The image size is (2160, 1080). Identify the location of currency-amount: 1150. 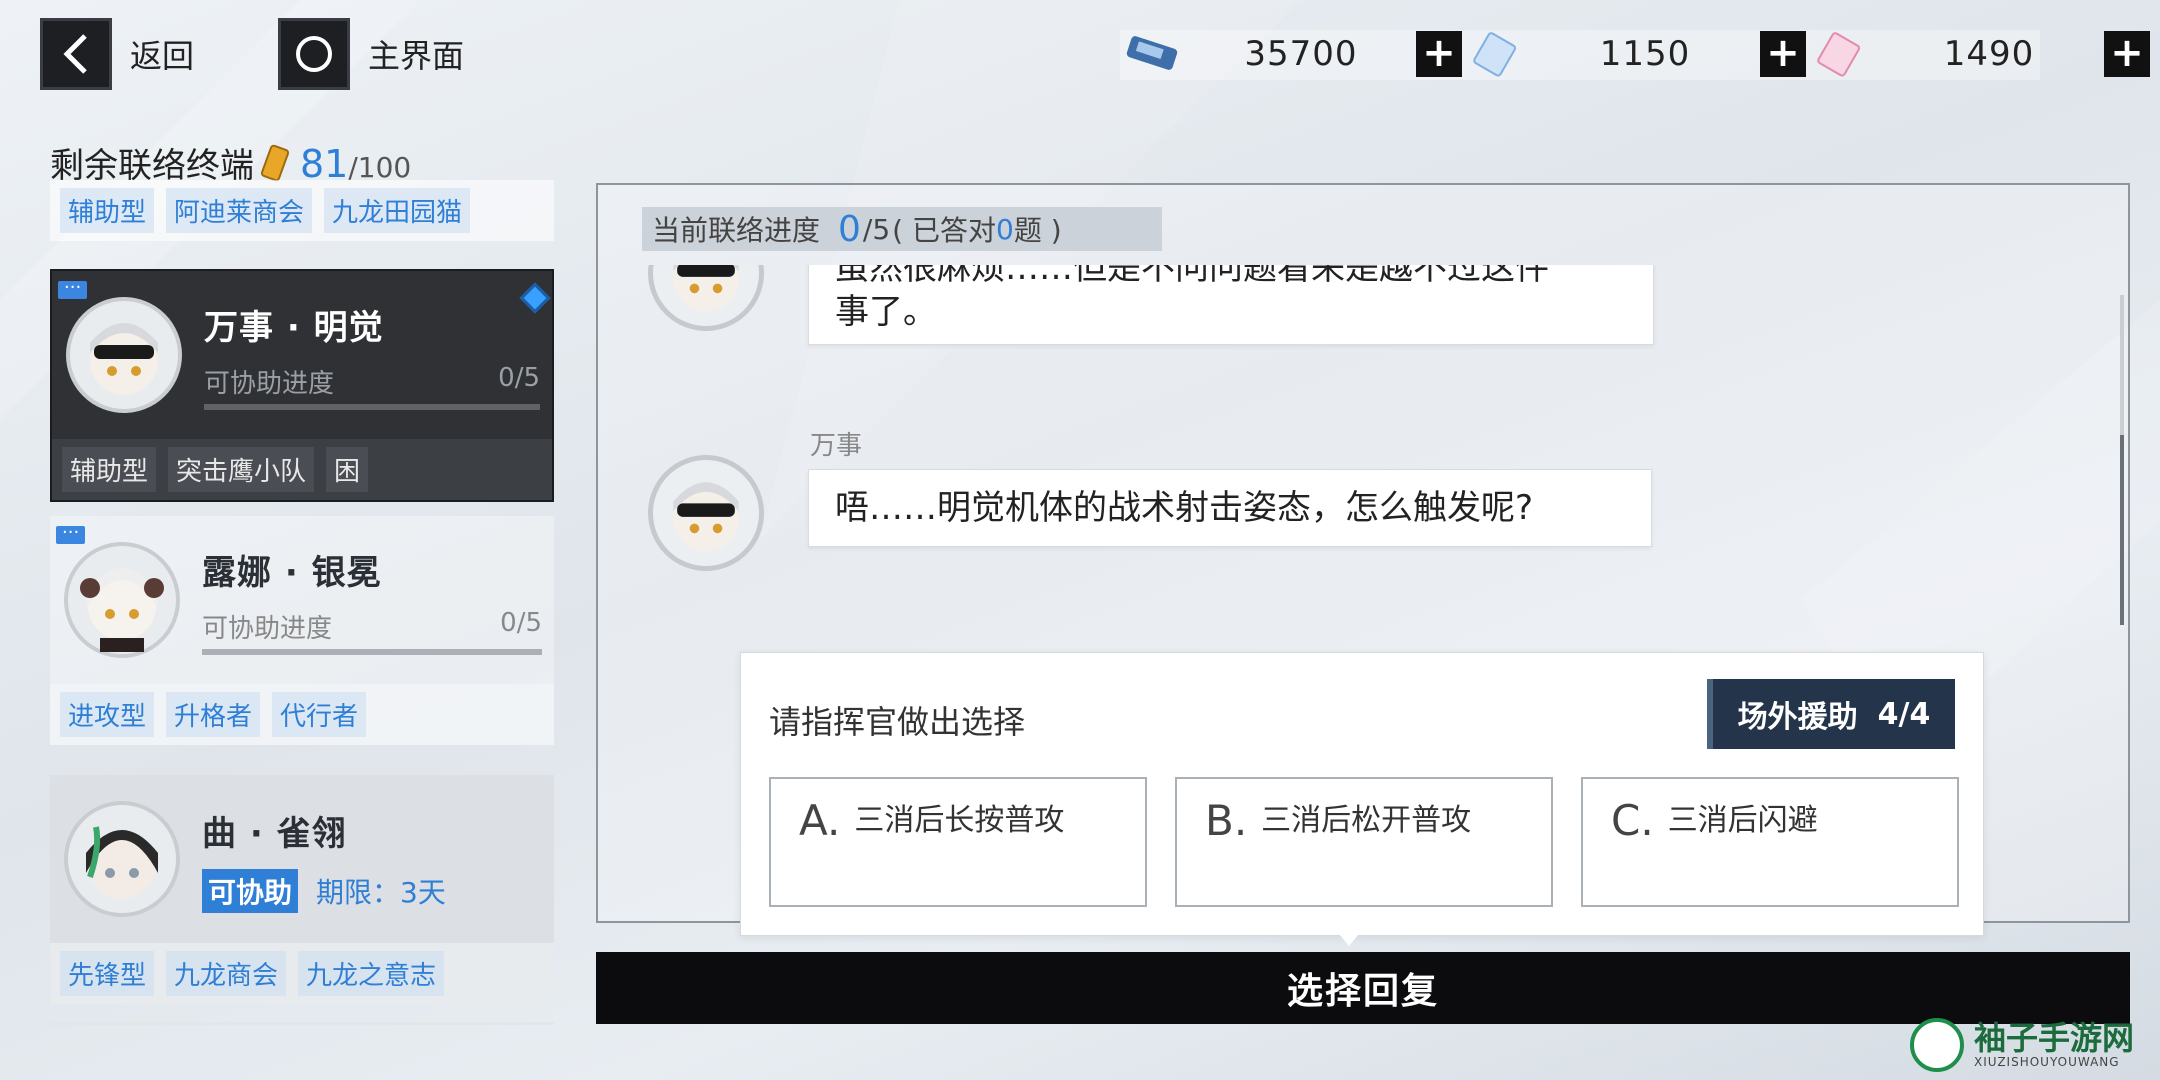
(1645, 54).